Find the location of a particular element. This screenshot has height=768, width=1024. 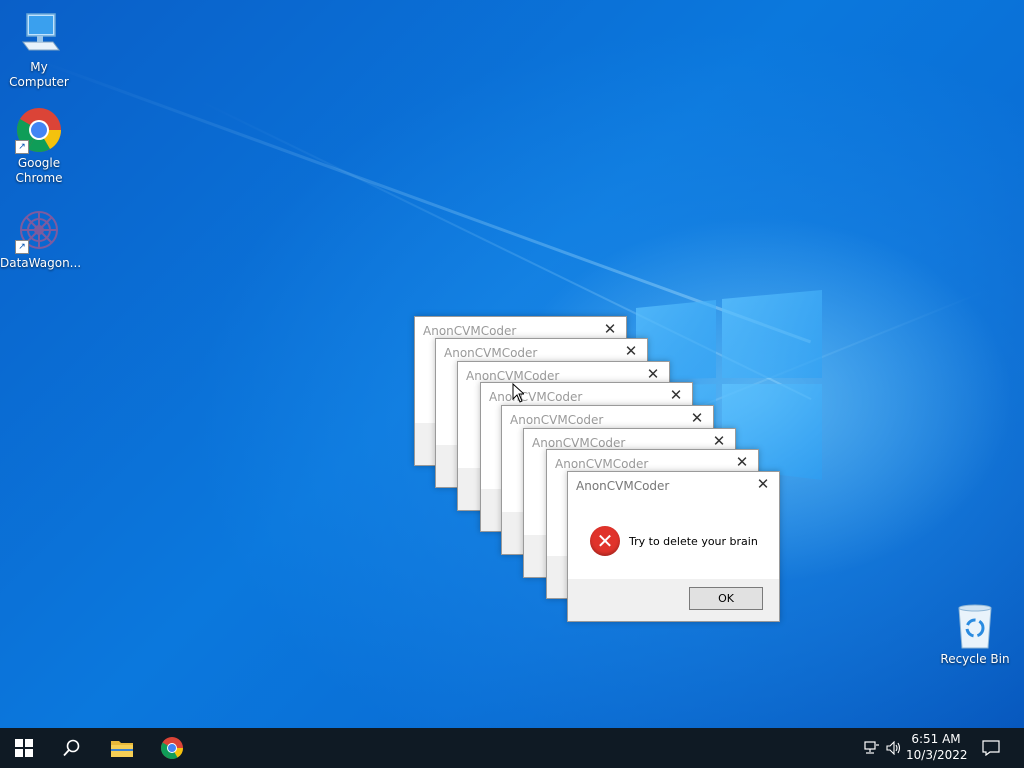

desktop-icon-label: Google Chrome is located at coordinates (39, 170).